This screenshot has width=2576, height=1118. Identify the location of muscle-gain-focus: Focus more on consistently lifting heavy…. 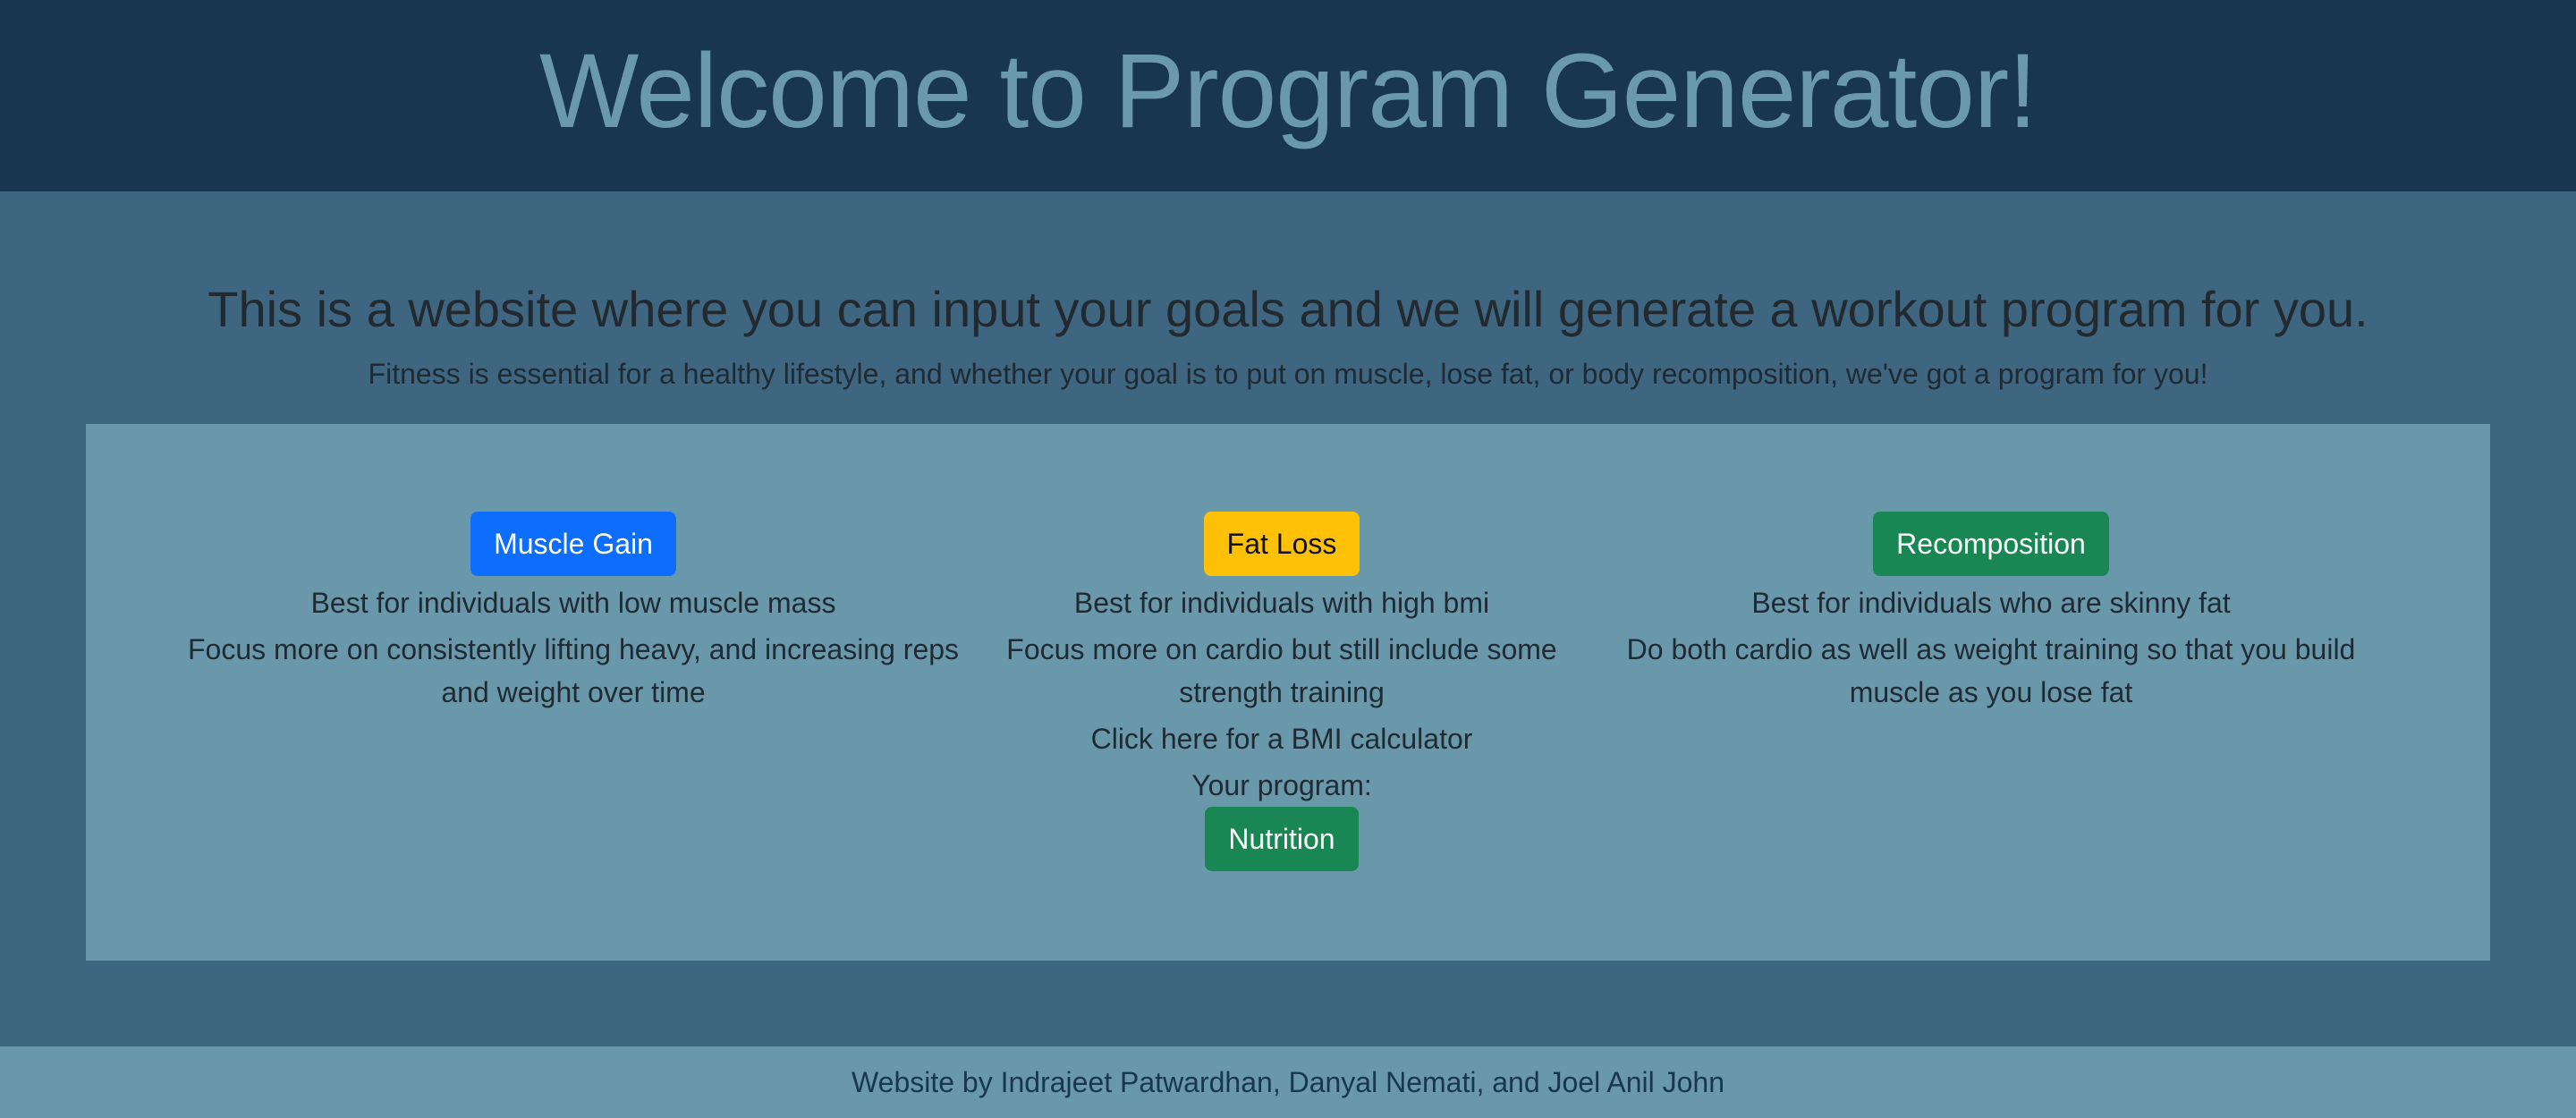
(573, 670).